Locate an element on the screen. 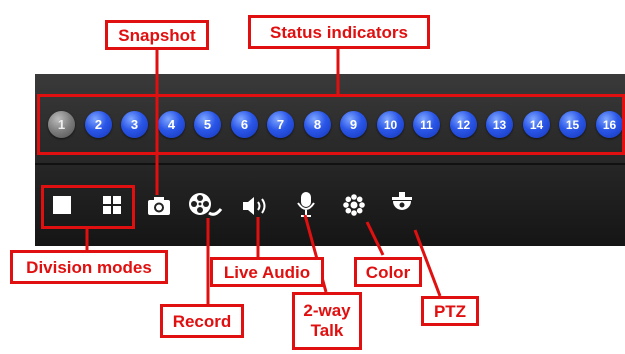  live-audio-callout: Live Audio is located at coordinates (267, 272).